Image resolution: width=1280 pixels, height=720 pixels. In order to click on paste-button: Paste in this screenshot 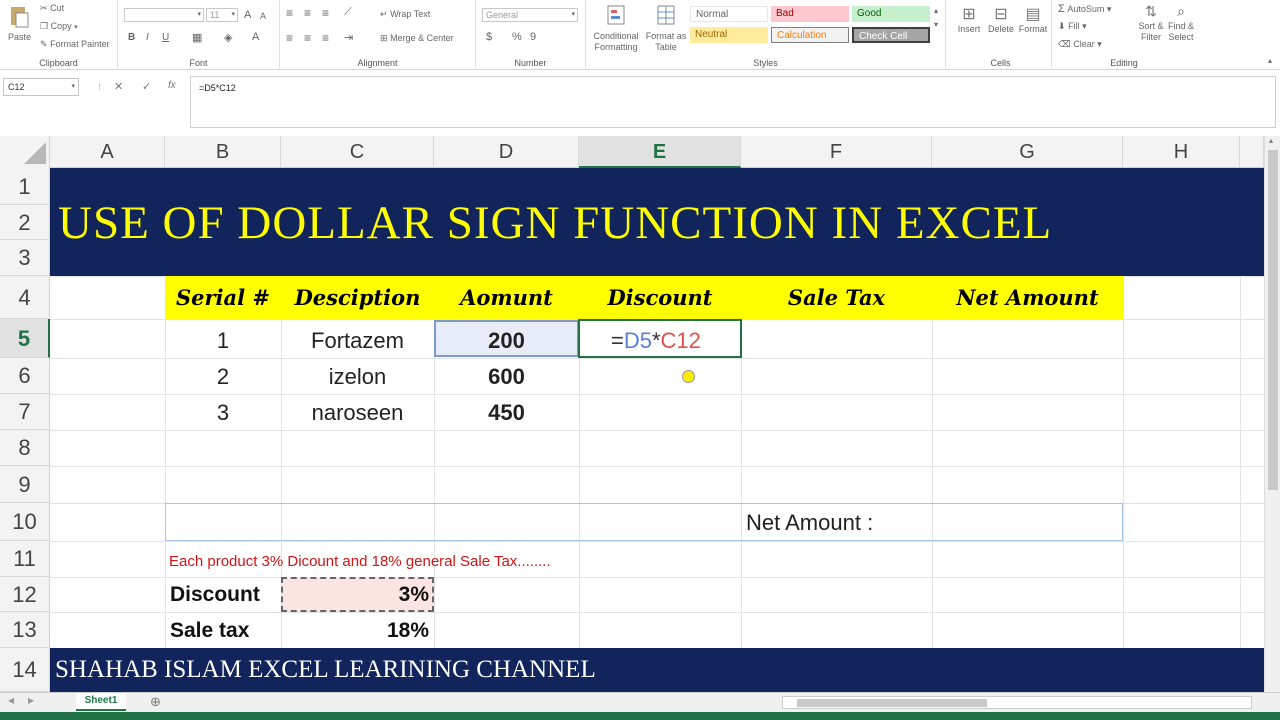, I will do `click(19, 24)`.